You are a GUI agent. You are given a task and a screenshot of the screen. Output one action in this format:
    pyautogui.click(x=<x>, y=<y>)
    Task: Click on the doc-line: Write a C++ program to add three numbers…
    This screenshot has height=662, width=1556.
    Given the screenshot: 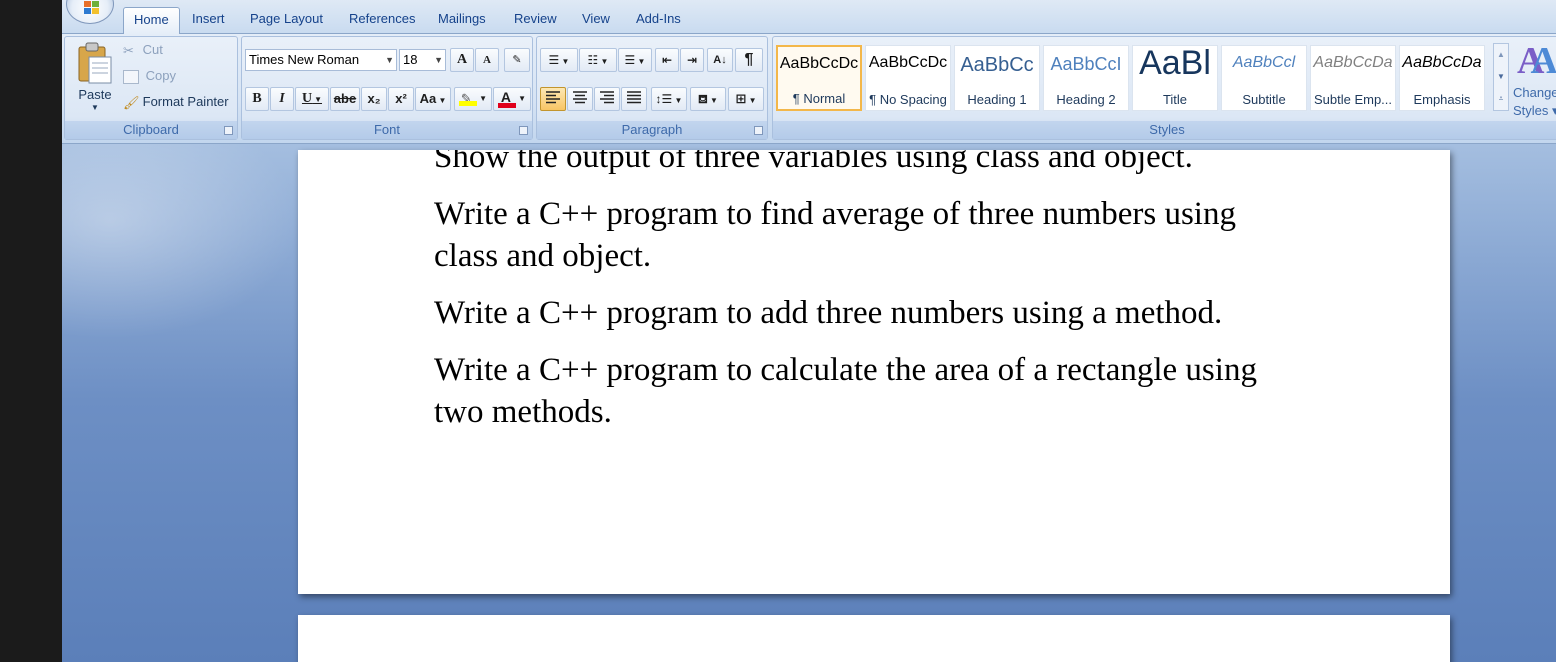 What is the action you would take?
    pyautogui.click(x=828, y=313)
    